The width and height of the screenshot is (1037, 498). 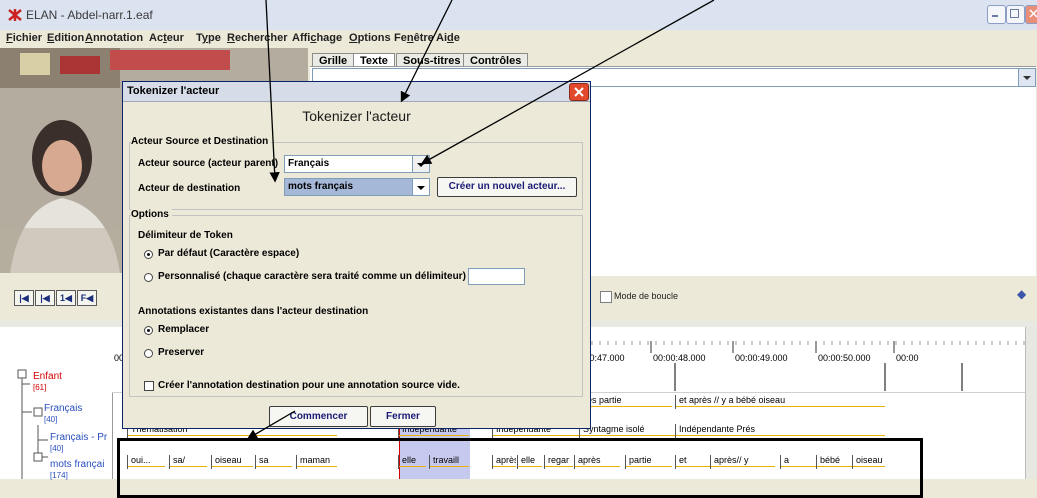 What do you see at coordinates (761, 358) in the screenshot?
I see `ruler-tick-label: 00:00:49.000` at bounding box center [761, 358].